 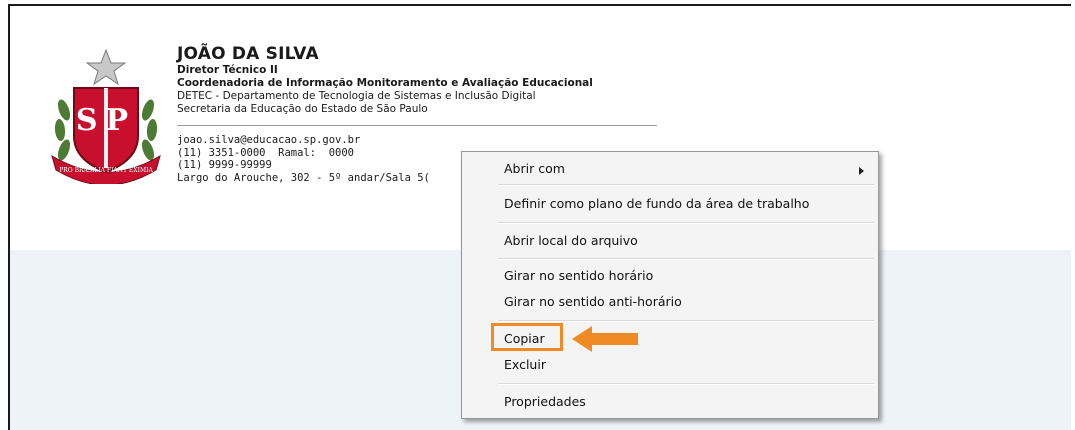 What do you see at coordinates (106, 170) in the screenshot?
I see `emblem-ribbon-text: PRO BRASILIA FIANT EXIMIA` at bounding box center [106, 170].